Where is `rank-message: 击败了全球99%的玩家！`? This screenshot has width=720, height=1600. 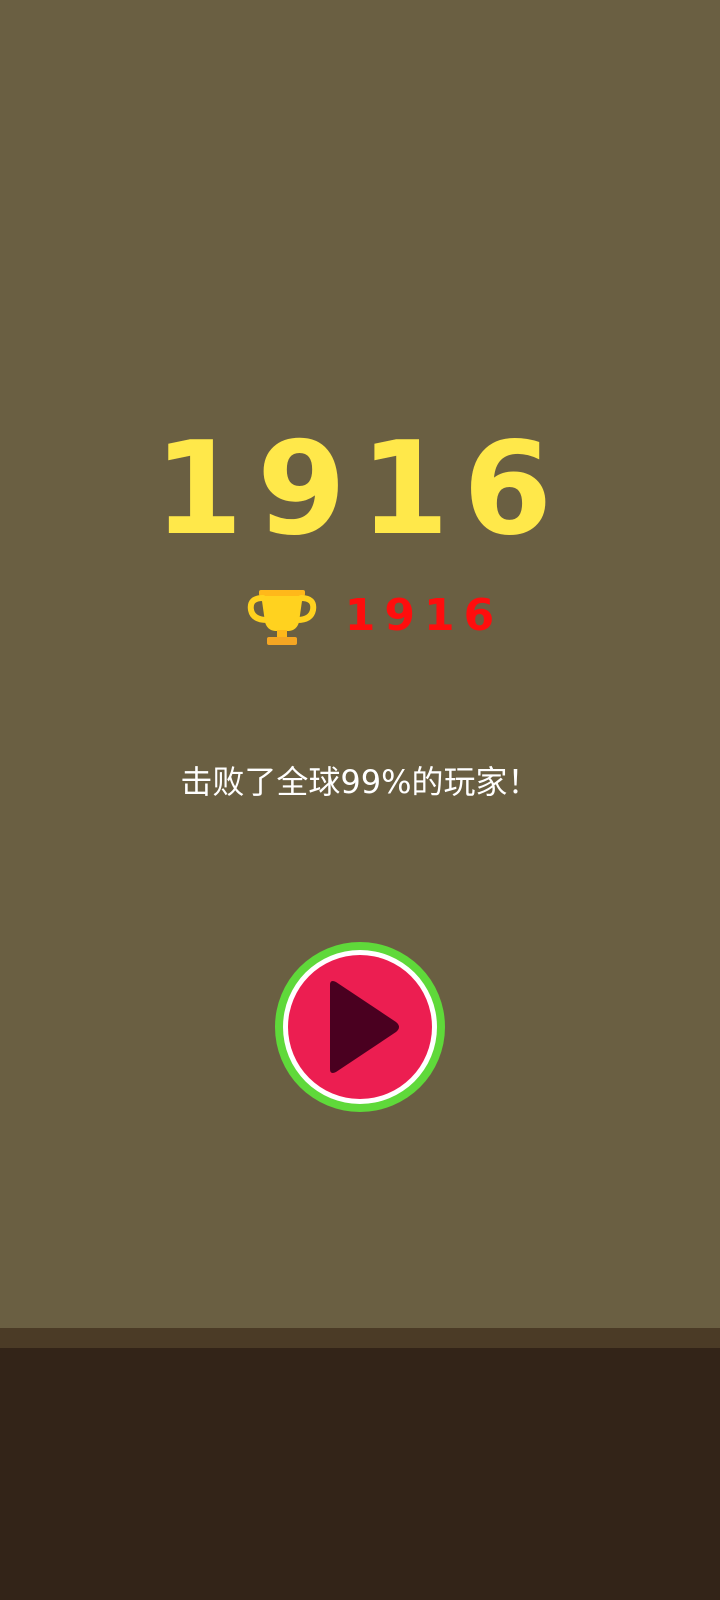
rank-message: 击败了全球99%的玩家！ is located at coordinates (360, 782).